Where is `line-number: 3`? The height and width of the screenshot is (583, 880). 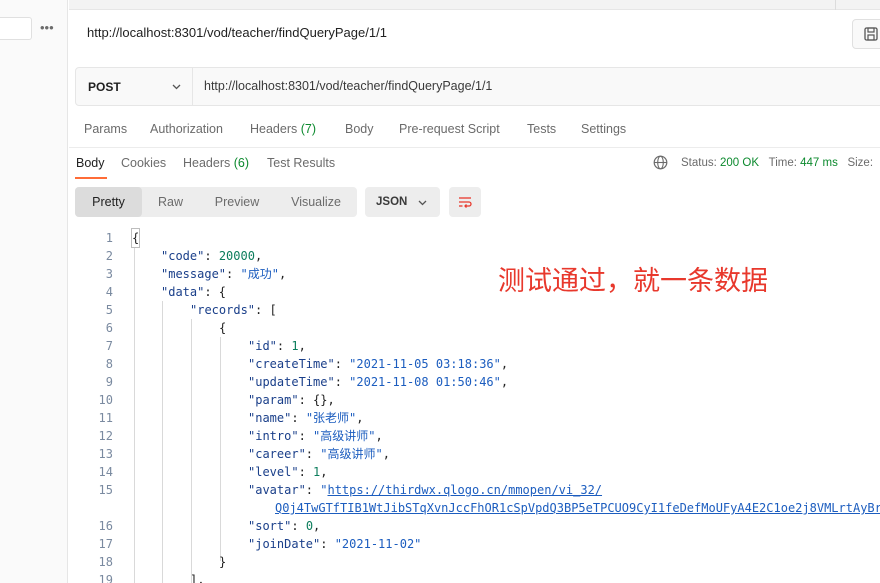 line-number: 3 is located at coordinates (109, 274).